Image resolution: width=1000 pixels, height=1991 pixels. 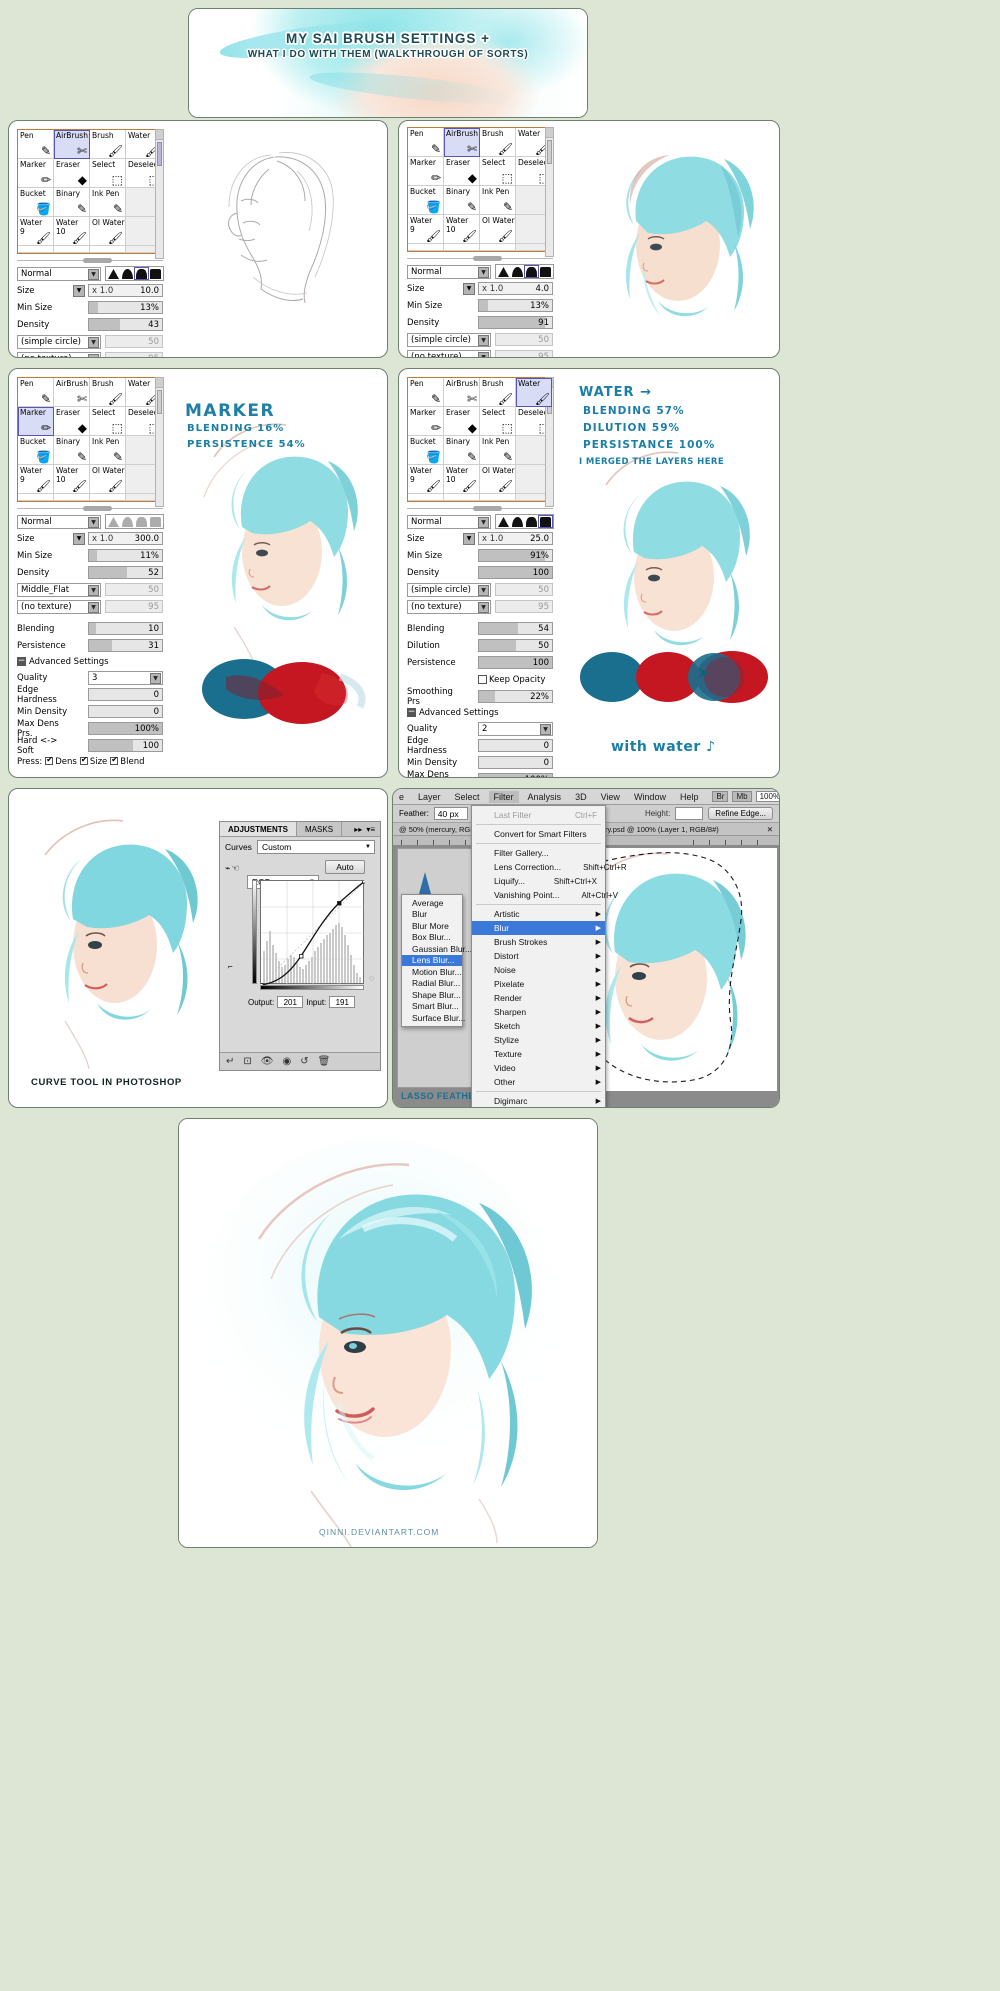 What do you see at coordinates (480, 679) in the screenshot?
I see `keep-opacity-row: Keep Opacity` at bounding box center [480, 679].